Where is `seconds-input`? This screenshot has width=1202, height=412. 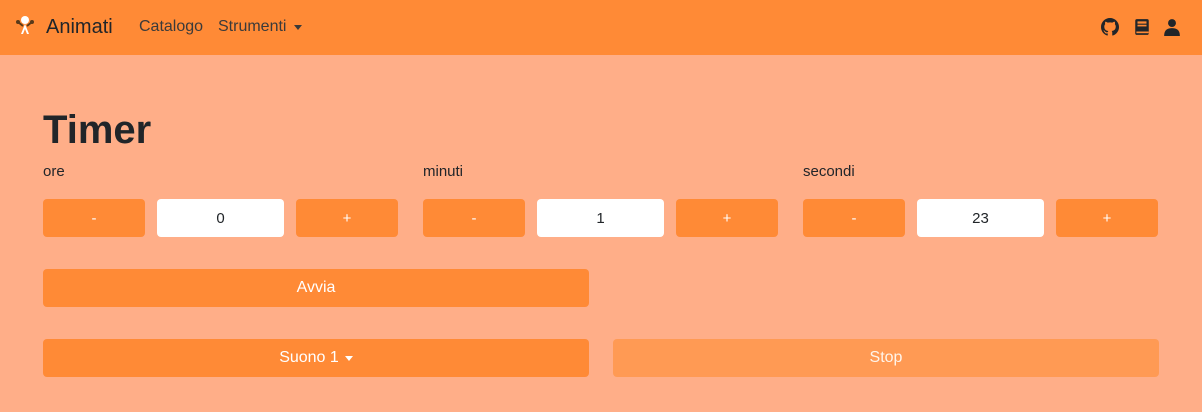
seconds-input is located at coordinates (980, 218).